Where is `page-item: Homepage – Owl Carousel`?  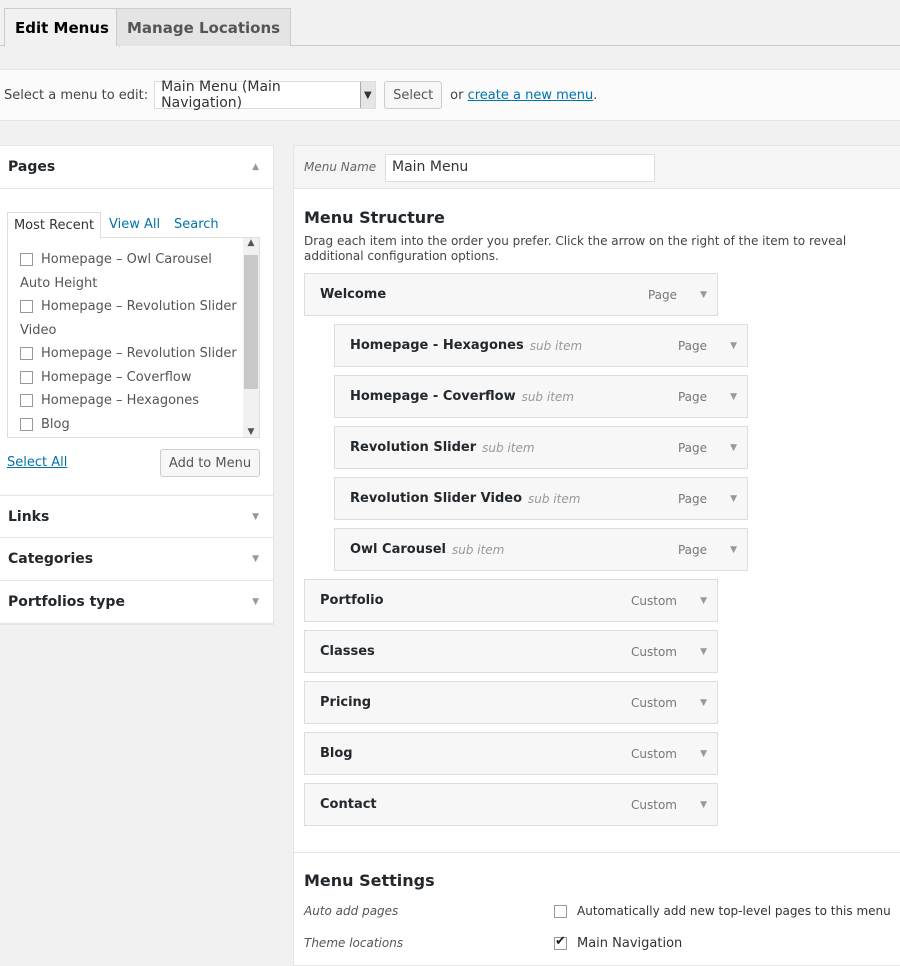
page-item: Homepage – Owl Carousel is located at coordinates (116, 259).